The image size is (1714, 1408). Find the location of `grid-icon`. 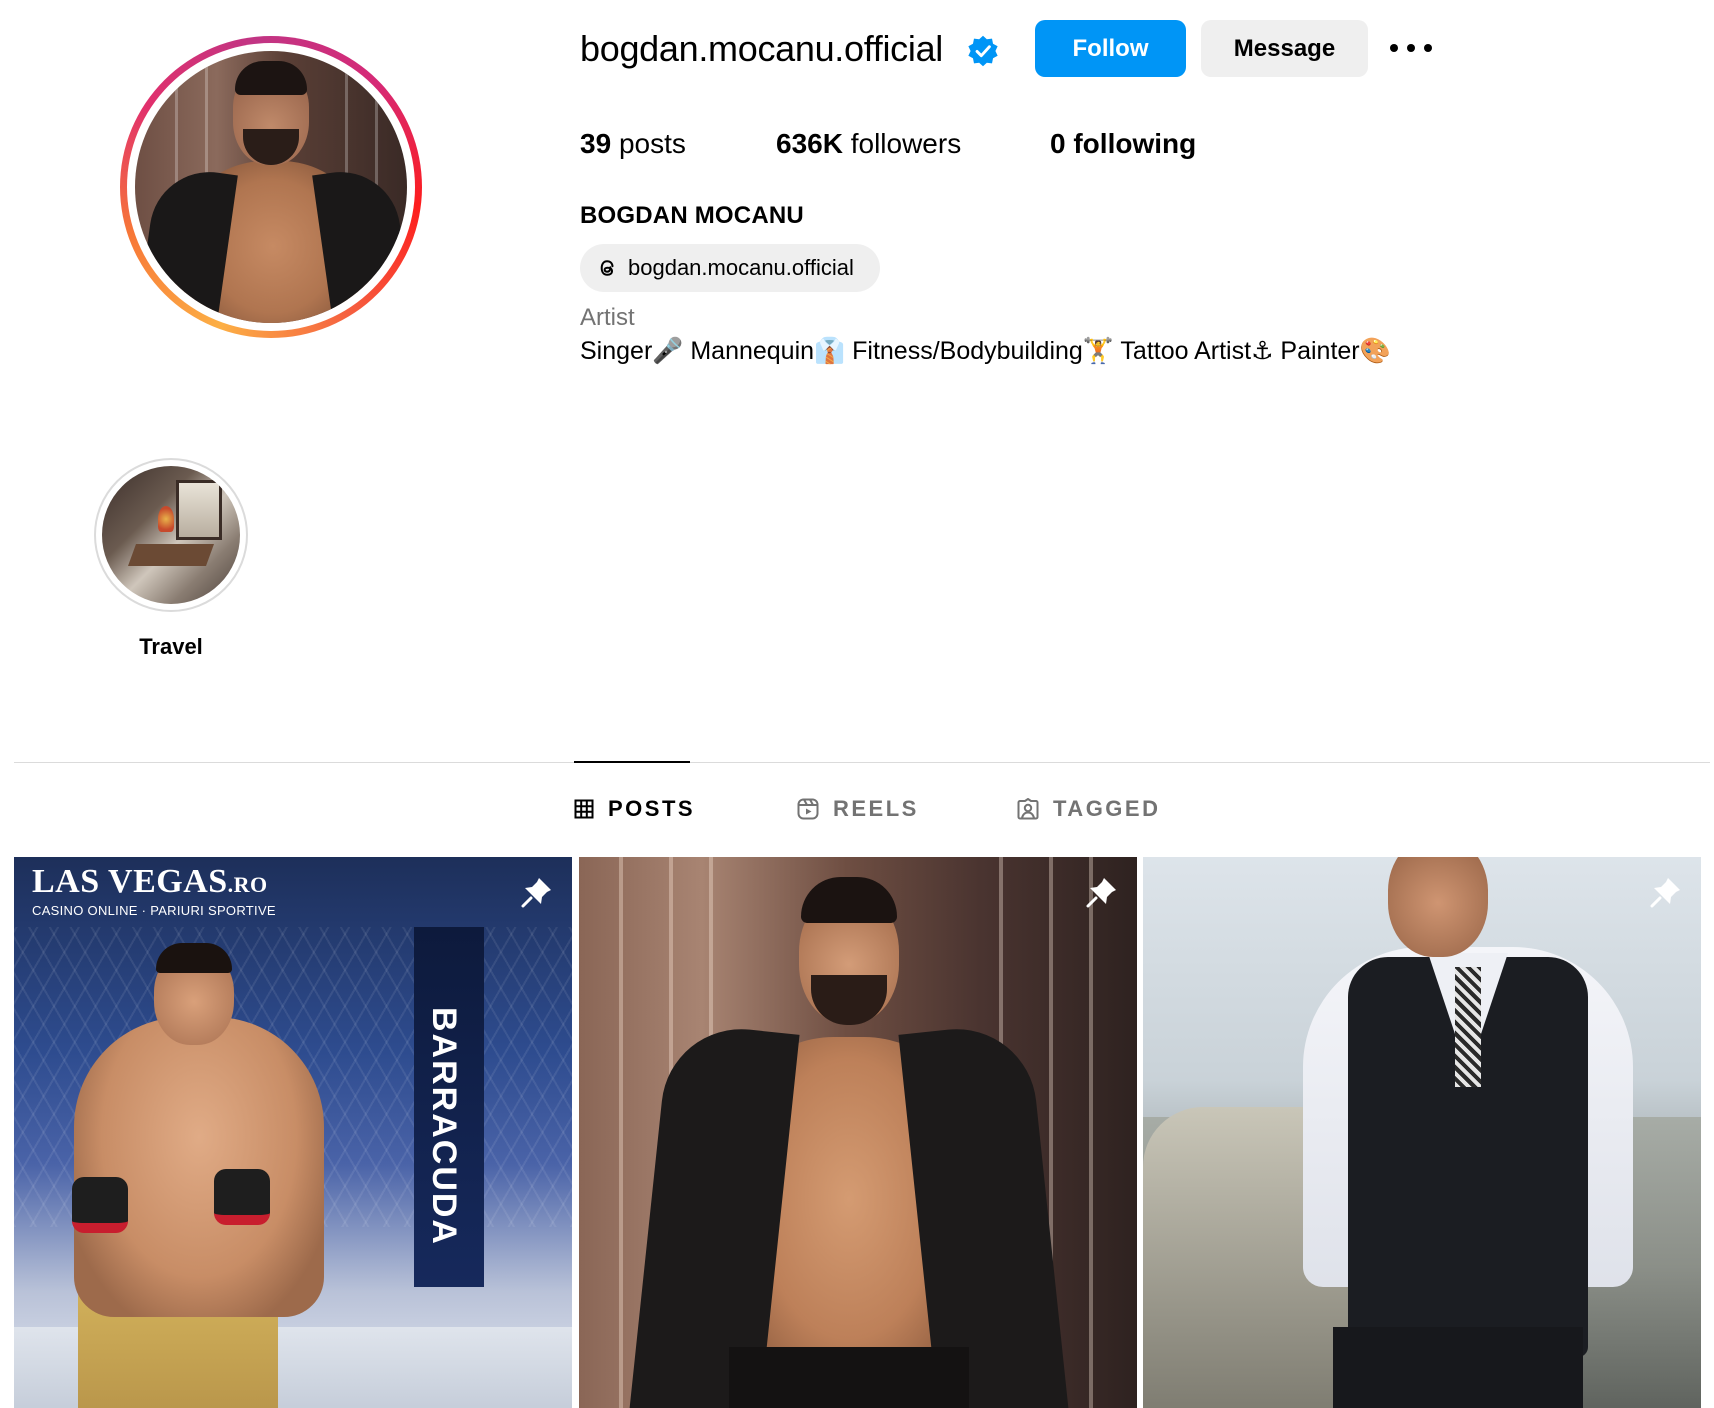

grid-icon is located at coordinates (584, 809).